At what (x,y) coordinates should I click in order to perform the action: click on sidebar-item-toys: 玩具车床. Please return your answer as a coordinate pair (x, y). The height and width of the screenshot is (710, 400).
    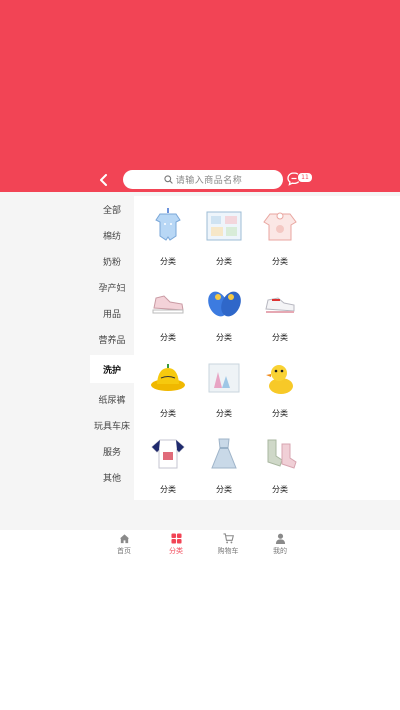
    Looking at the image, I should click on (112, 425).